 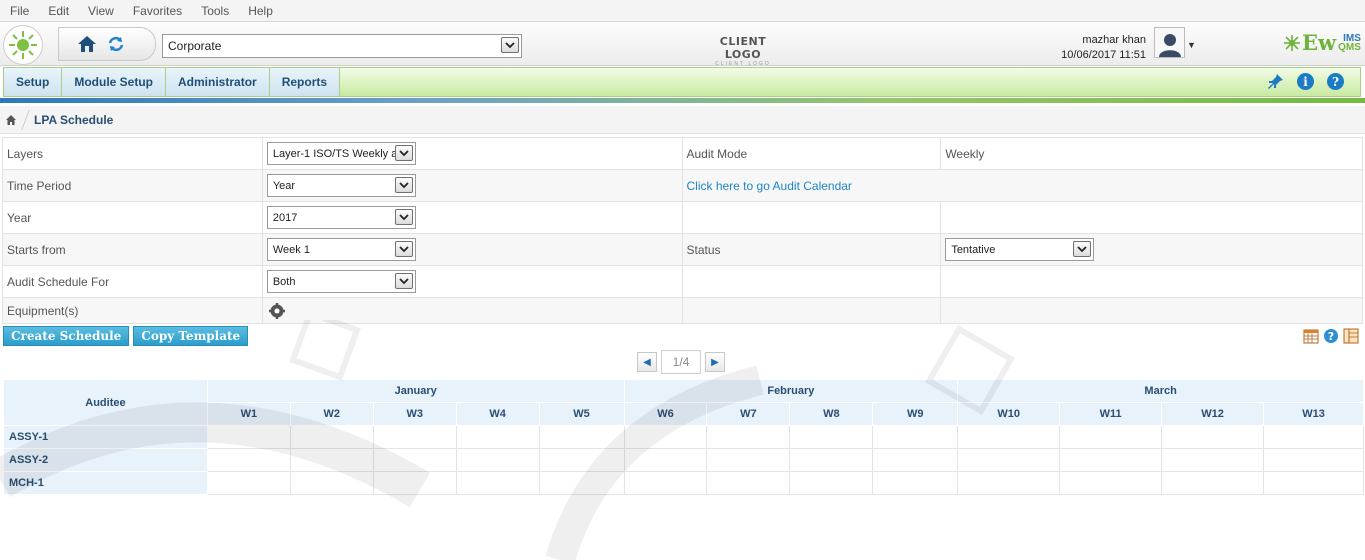 What do you see at coordinates (1151, 281) in the screenshot?
I see `empty-cell` at bounding box center [1151, 281].